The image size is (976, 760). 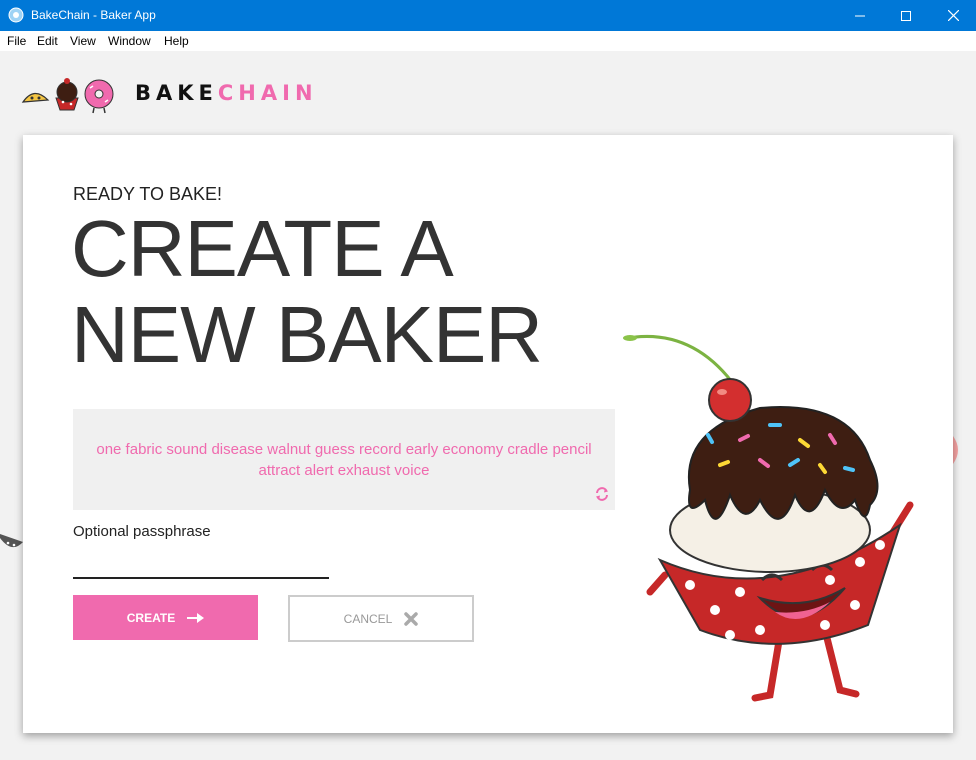 I want to click on passphrase-label: Optional passphrase, so click(x=142, y=531).